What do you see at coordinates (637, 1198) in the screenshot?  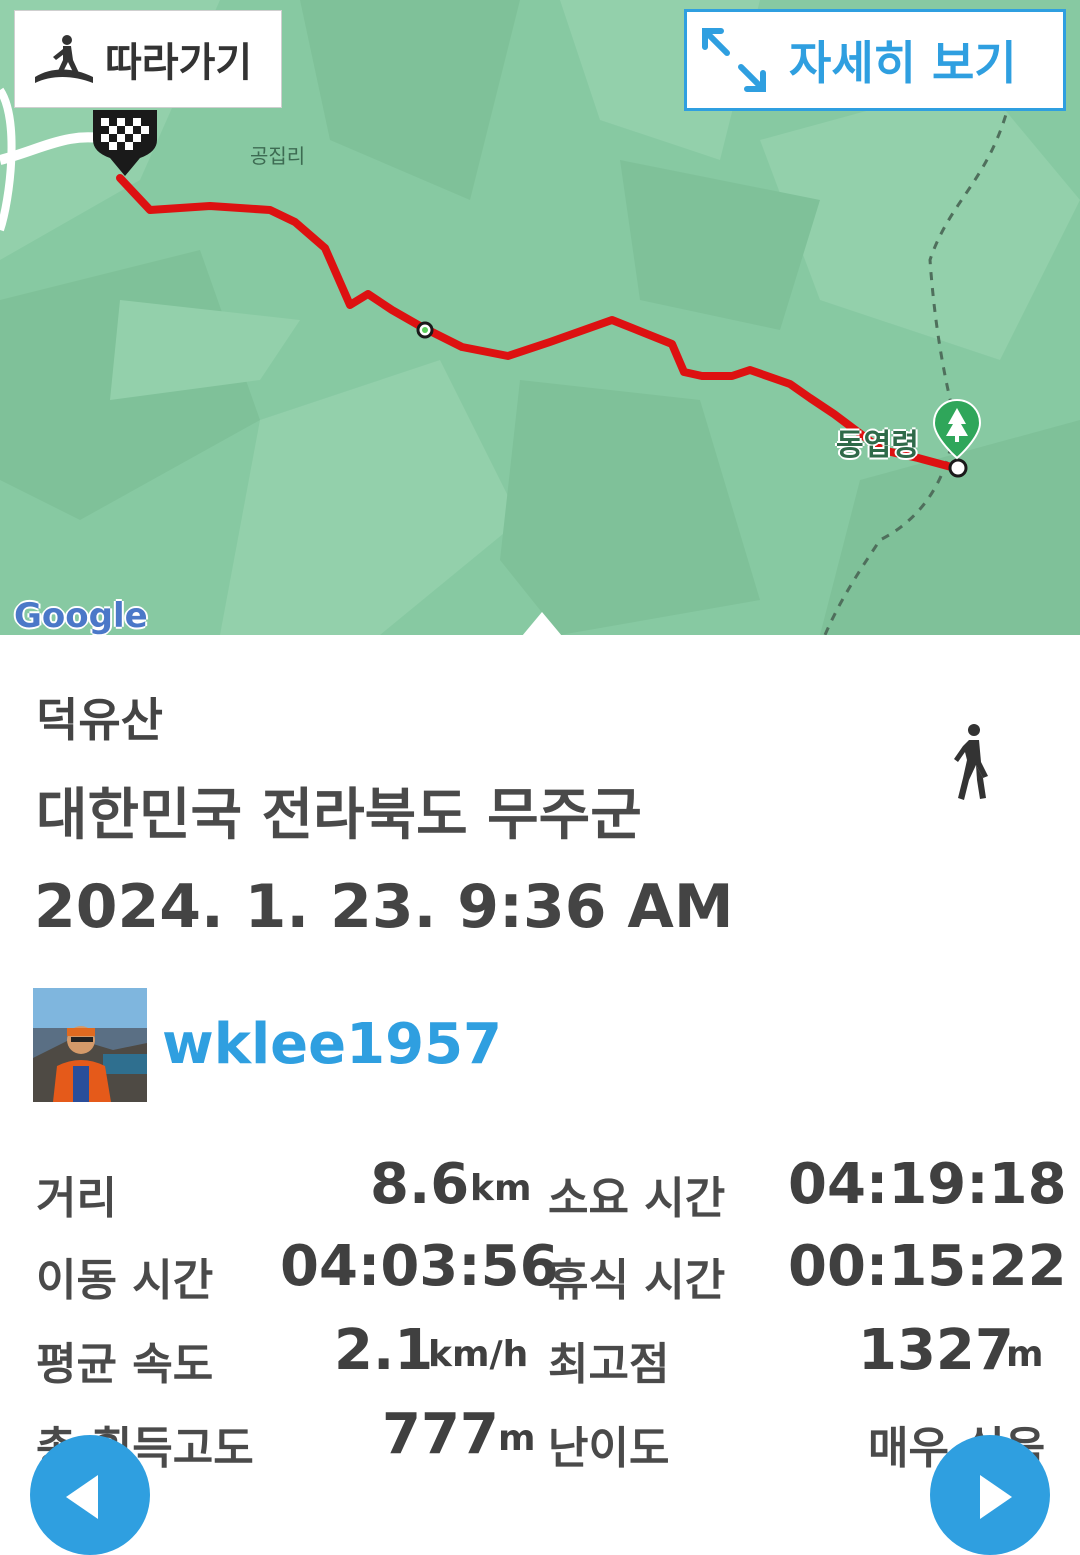 I see `duration-label: 소요 시간` at bounding box center [637, 1198].